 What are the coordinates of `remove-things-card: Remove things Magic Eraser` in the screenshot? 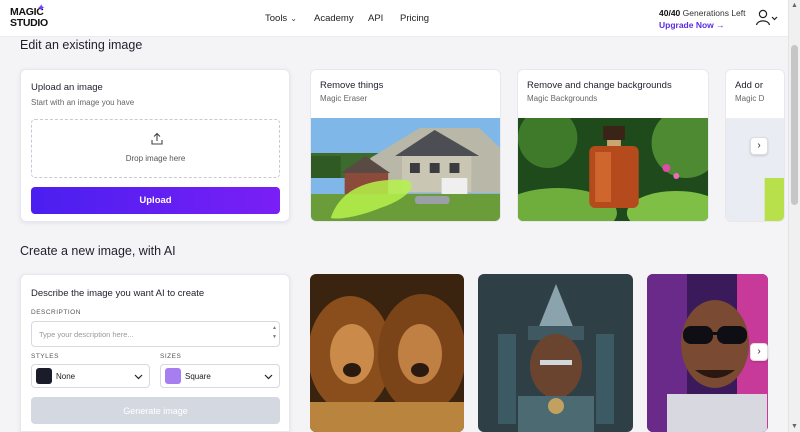 It's located at (405, 145).